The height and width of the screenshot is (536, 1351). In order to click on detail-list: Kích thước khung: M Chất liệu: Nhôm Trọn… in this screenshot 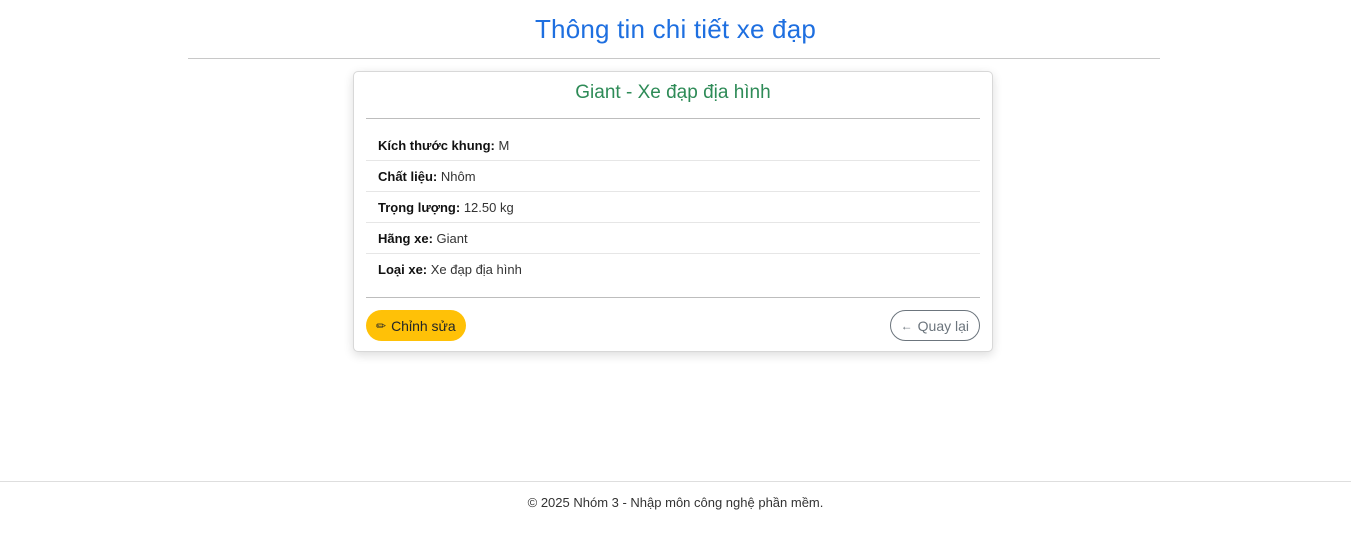, I will do `click(673, 207)`.